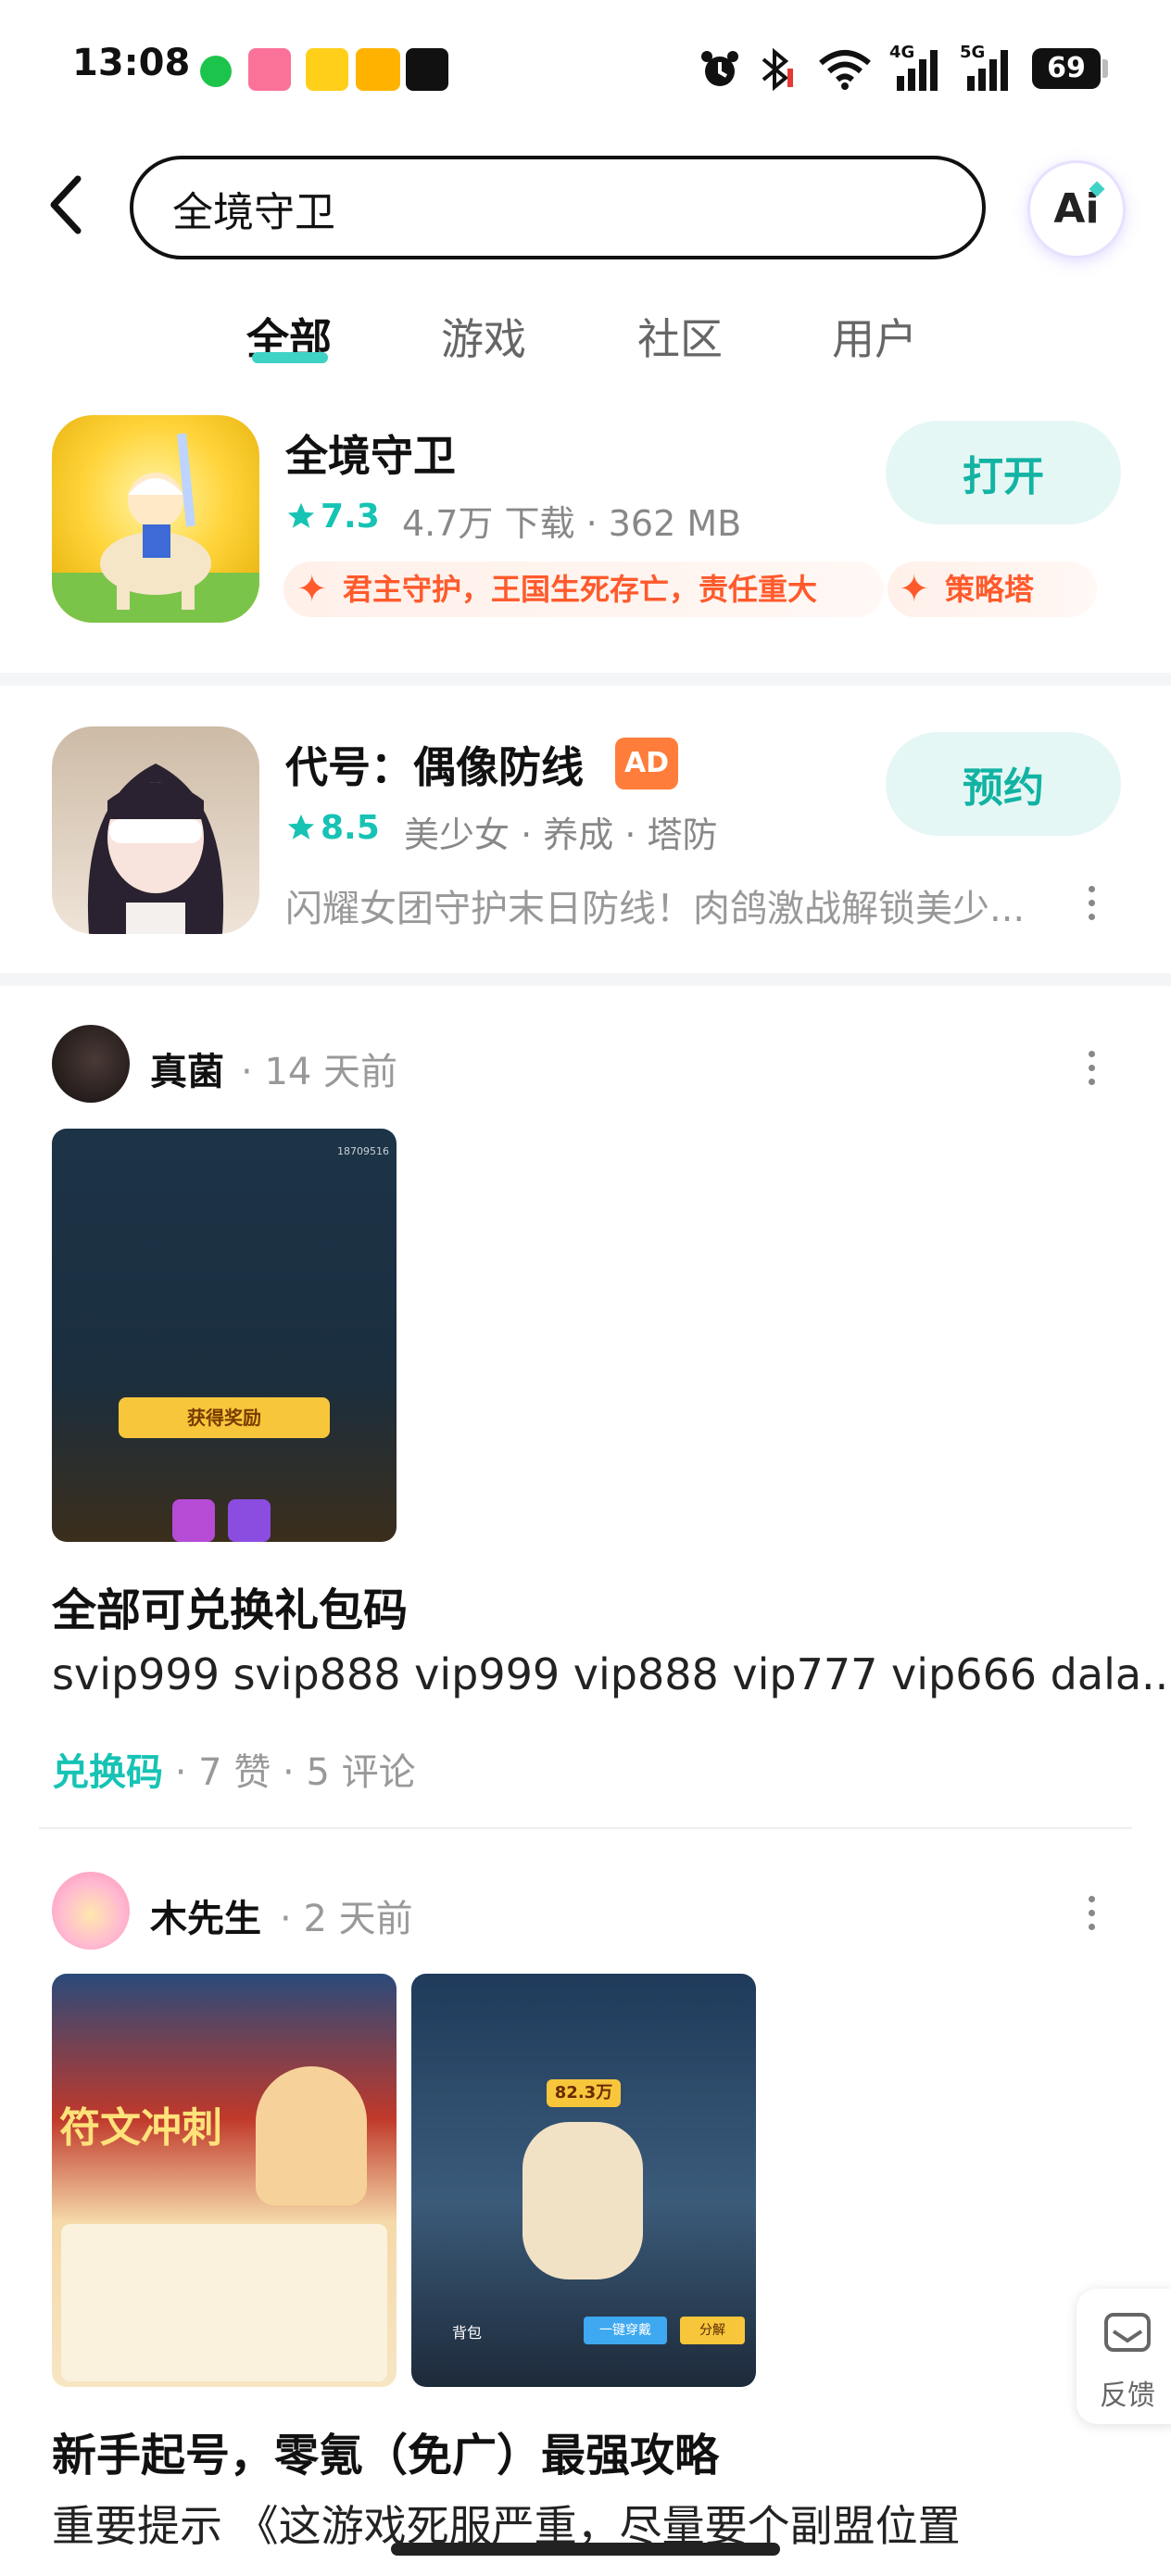  I want to click on comments-count: 5 评论, so click(361, 1772).